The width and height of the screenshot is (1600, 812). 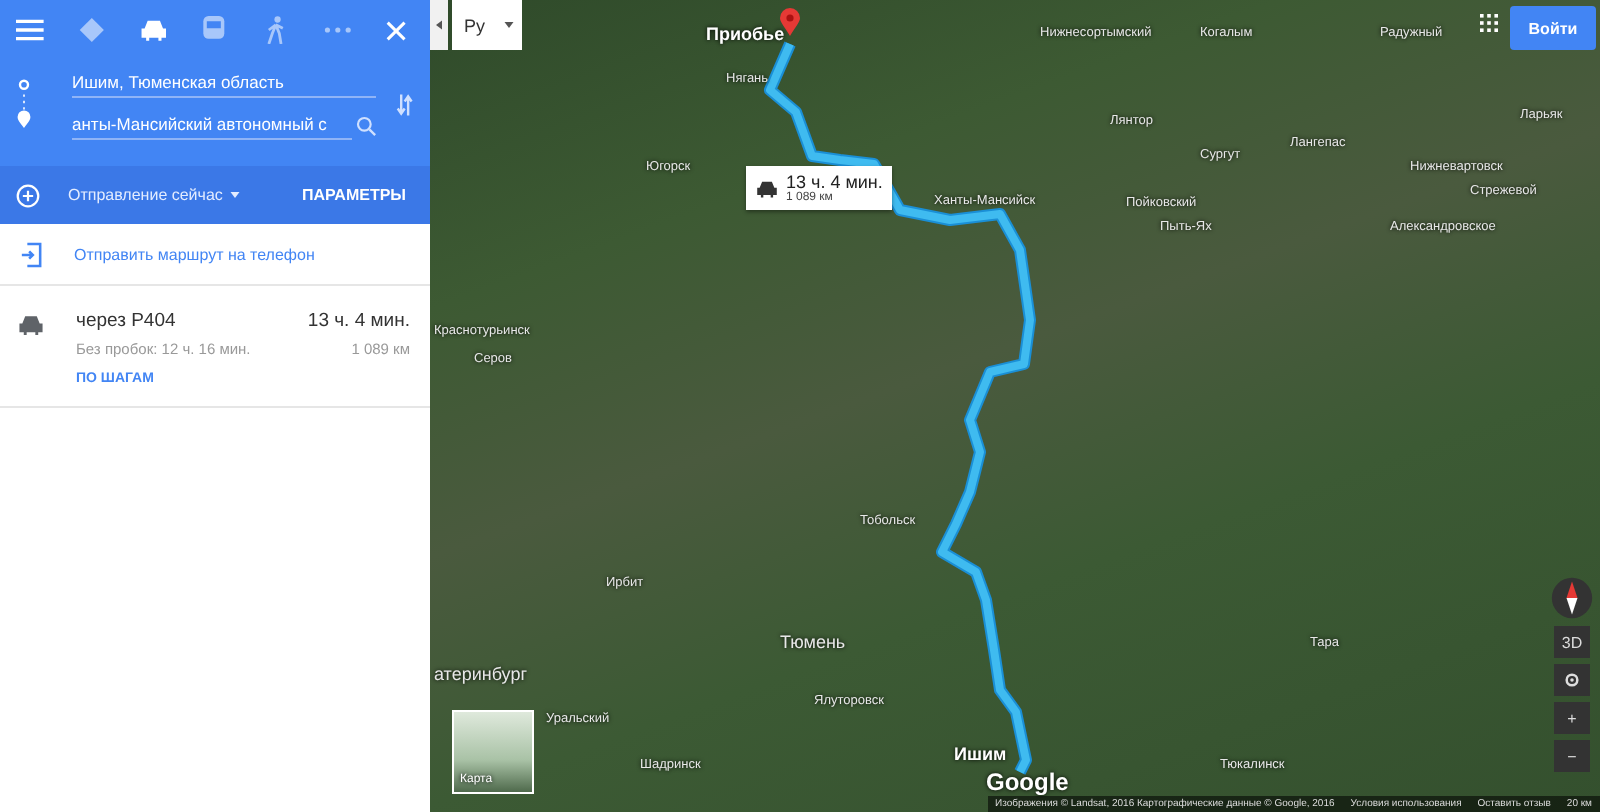 What do you see at coordinates (980, 754) in the screenshot?
I see `place-label: Ишим` at bounding box center [980, 754].